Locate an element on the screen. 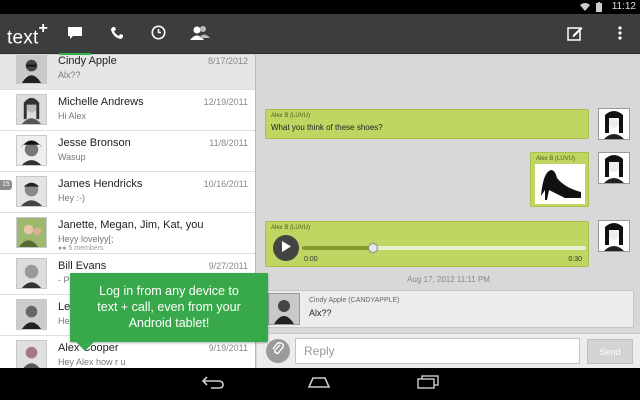 The image size is (640, 400). contacts-icon is located at coordinates (200, 35).